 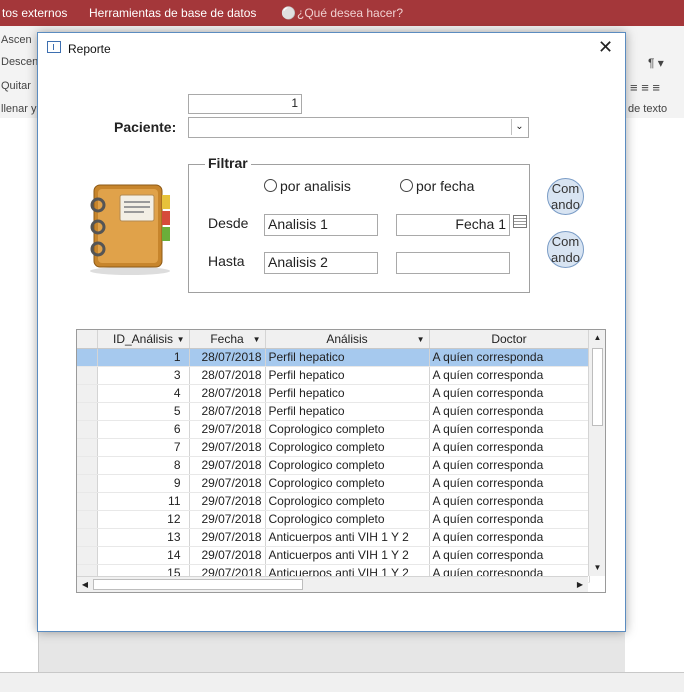 What do you see at coordinates (656, 63) in the screenshot?
I see `paragraph-icon: ¶ ▾` at bounding box center [656, 63].